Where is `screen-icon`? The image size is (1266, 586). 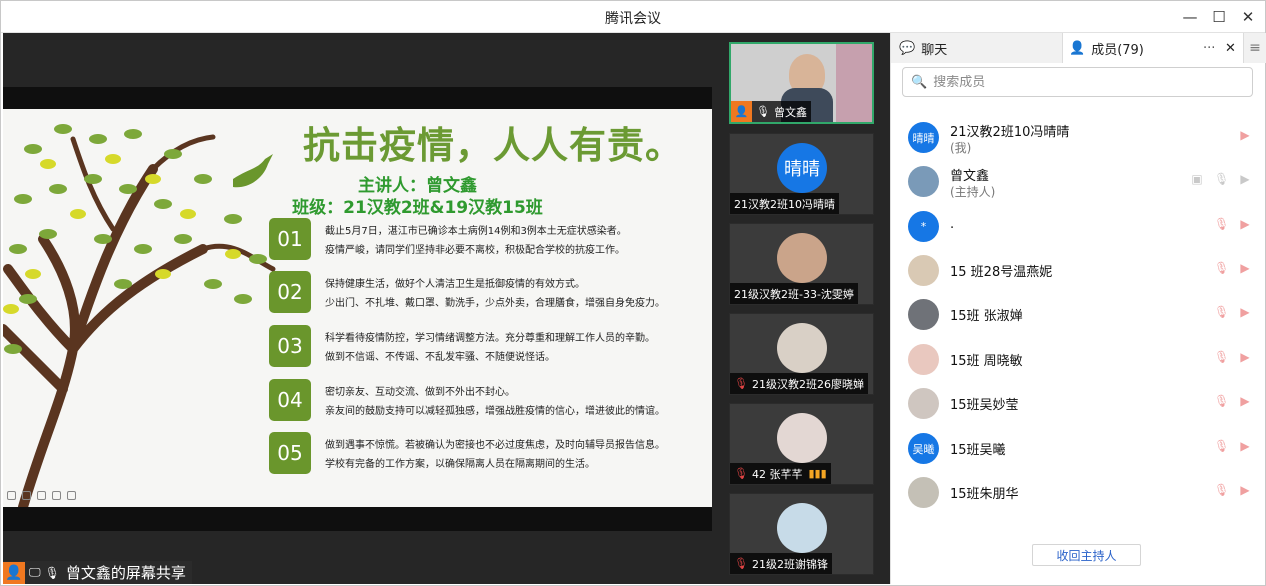
screen-icon is located at coordinates (71, 495).